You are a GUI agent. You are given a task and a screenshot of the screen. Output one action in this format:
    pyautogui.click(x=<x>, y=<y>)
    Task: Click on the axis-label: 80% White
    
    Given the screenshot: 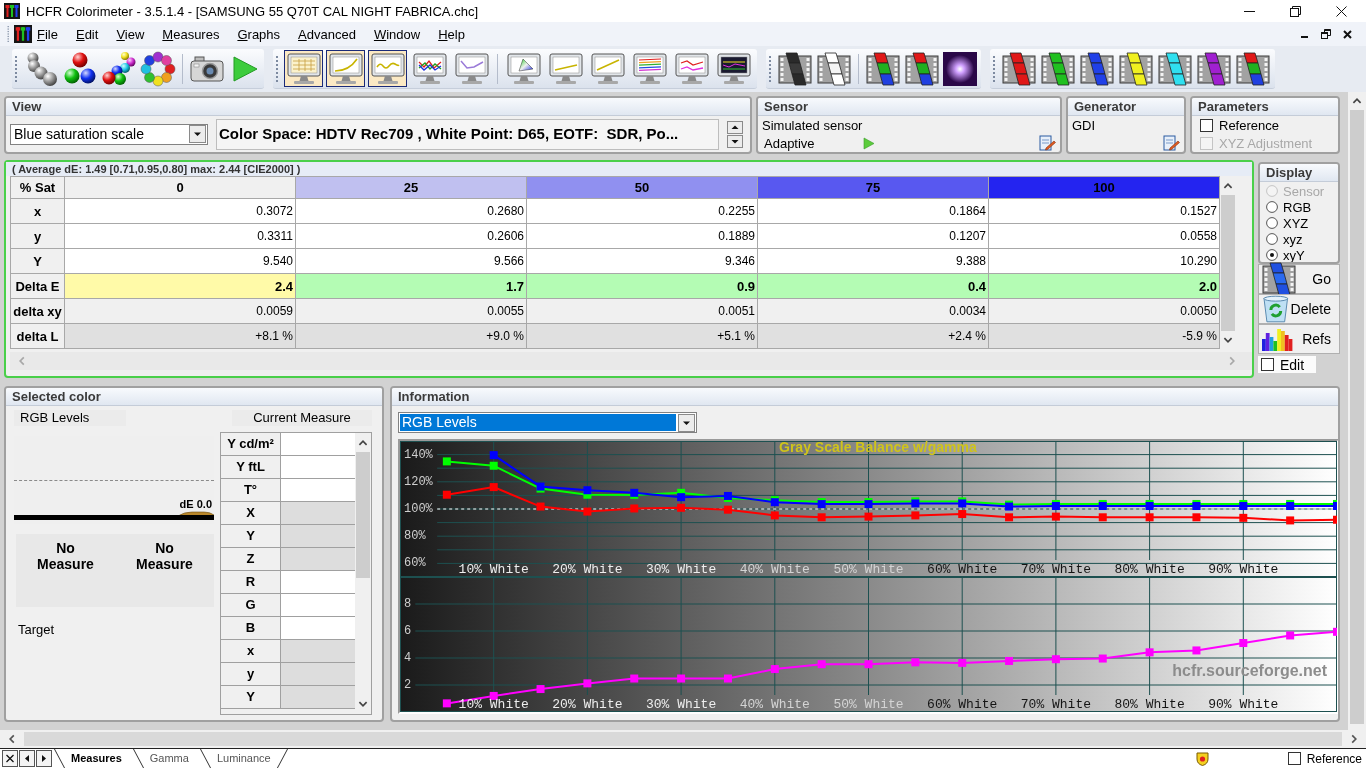 What is the action you would take?
    pyautogui.click(x=1149, y=569)
    